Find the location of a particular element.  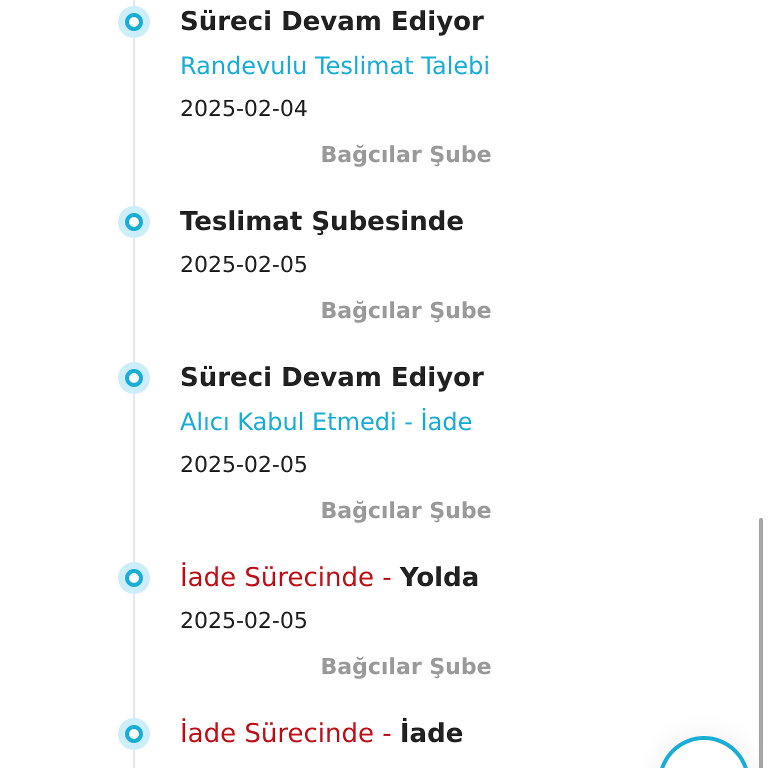

status-title: İade Sürecinde - Yolda is located at coordinates (330, 578).